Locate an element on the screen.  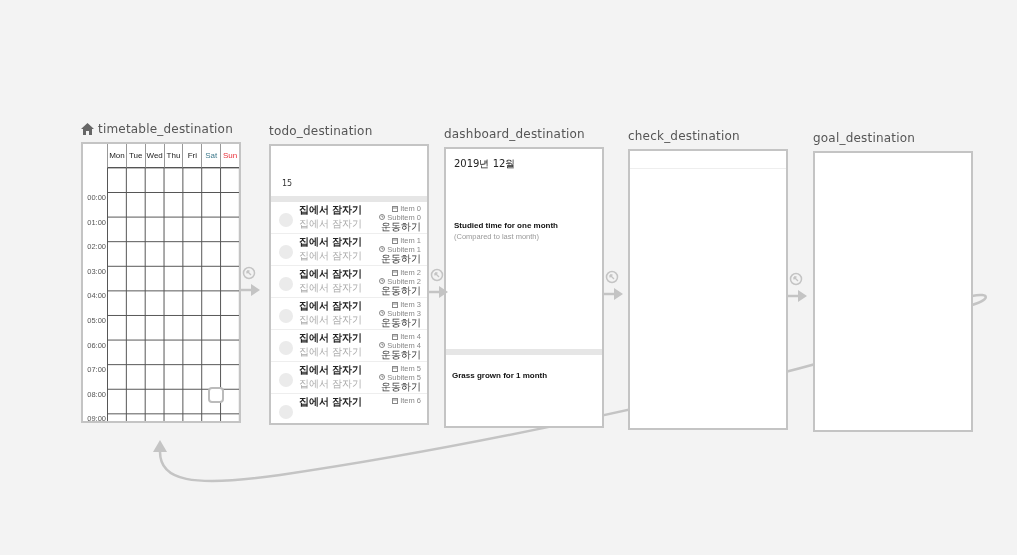
destination-label: dashboard_destination is located at coordinates (514, 134).